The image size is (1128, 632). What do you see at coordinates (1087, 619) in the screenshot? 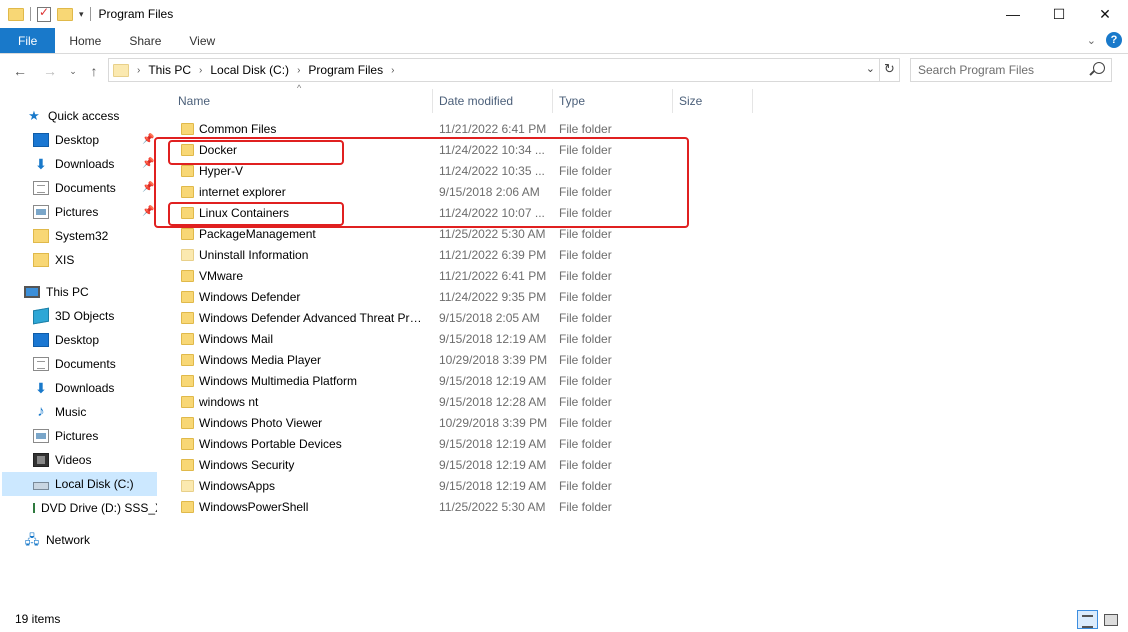
I see `details-view-icon` at bounding box center [1087, 619].